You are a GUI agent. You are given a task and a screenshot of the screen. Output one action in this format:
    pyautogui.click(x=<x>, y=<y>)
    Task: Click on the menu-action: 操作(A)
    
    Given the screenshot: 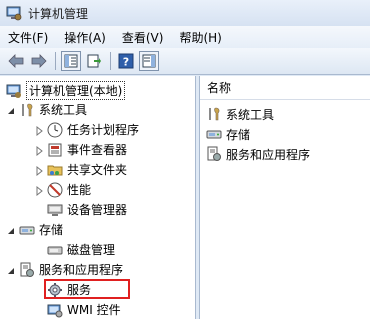 What is the action you would take?
    pyautogui.click(x=85, y=37)
    